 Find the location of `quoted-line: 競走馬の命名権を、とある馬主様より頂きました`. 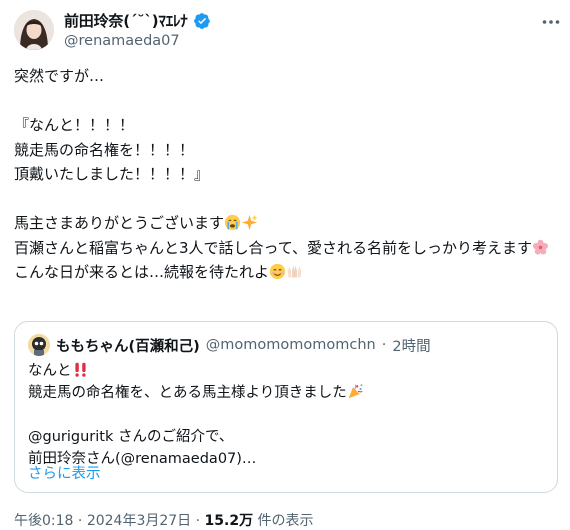

quoted-line: 競走馬の命名権を、とある馬主様より頂きました is located at coordinates (187, 393).